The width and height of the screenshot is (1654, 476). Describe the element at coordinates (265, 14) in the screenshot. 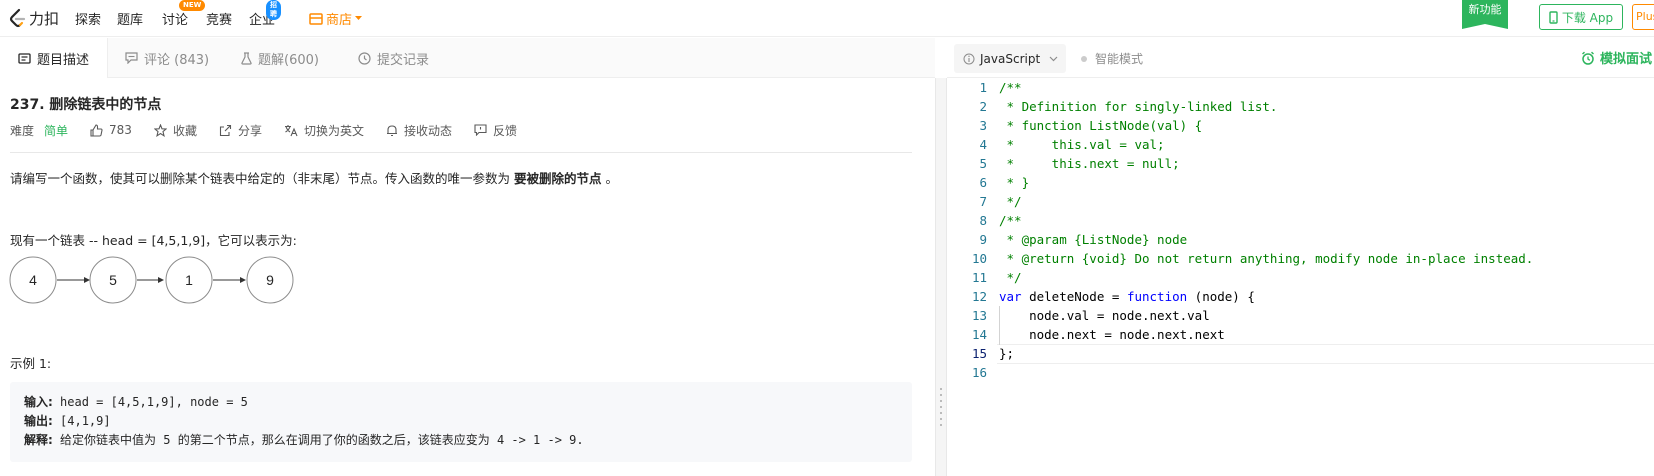

I see `nav-enterprise: 企业 招聘` at that location.